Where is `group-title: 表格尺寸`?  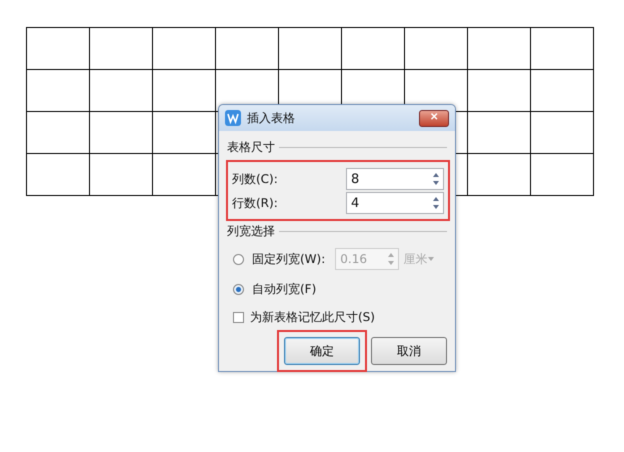
group-title: 表格尺寸 is located at coordinates (251, 147).